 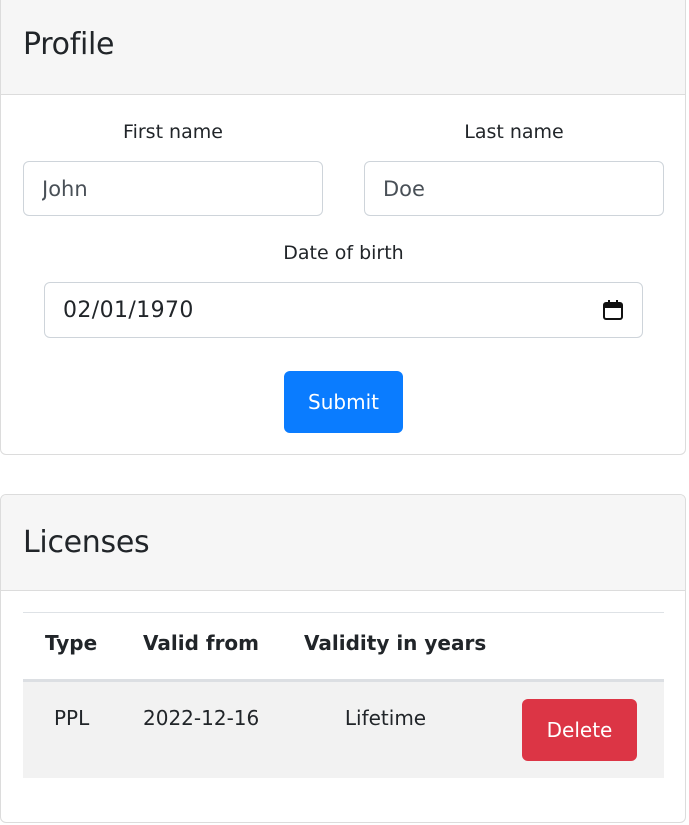 What do you see at coordinates (613, 310) in the screenshot?
I see `calendar-icon` at bounding box center [613, 310].